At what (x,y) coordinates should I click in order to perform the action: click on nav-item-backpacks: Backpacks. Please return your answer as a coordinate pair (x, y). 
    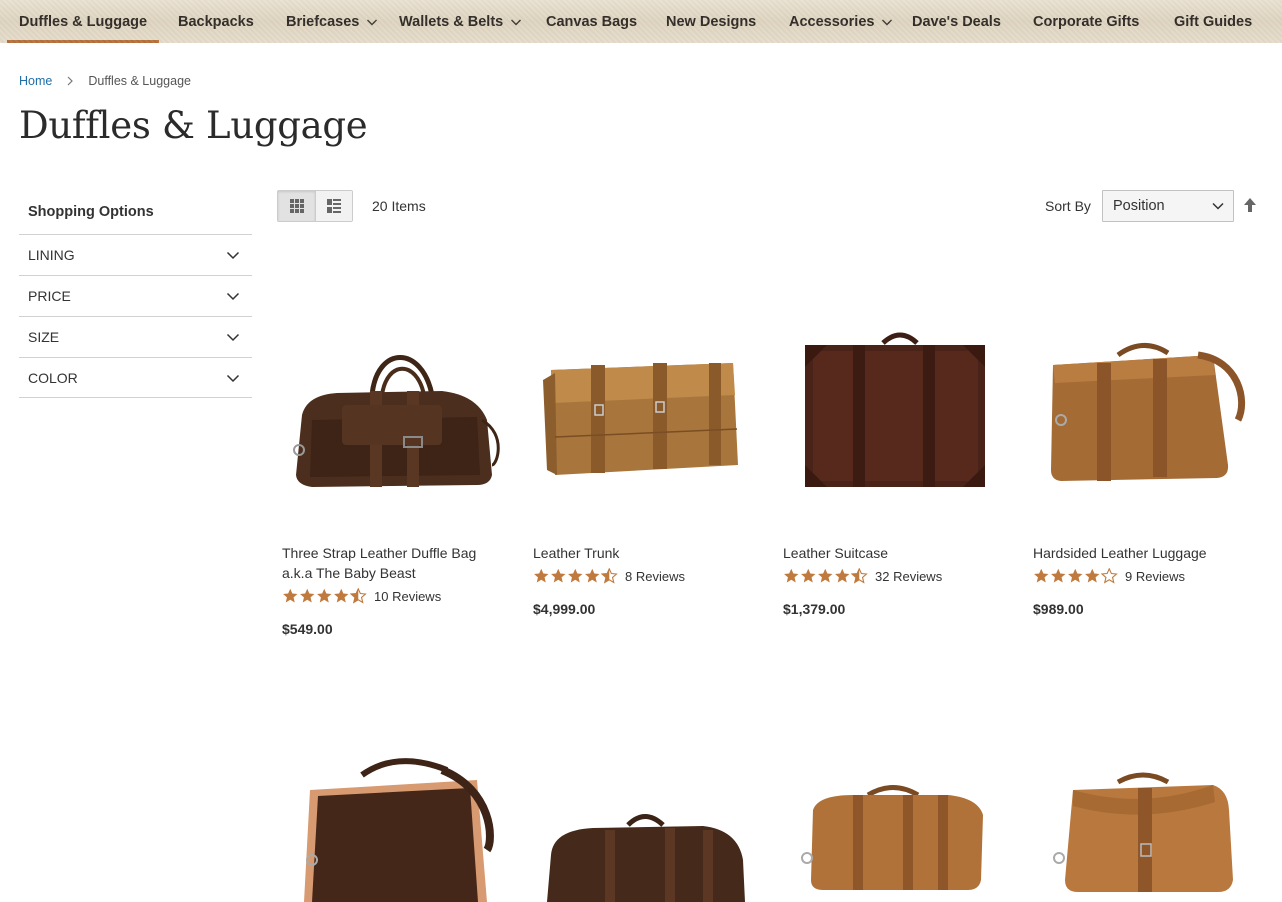
    Looking at the image, I should click on (216, 21).